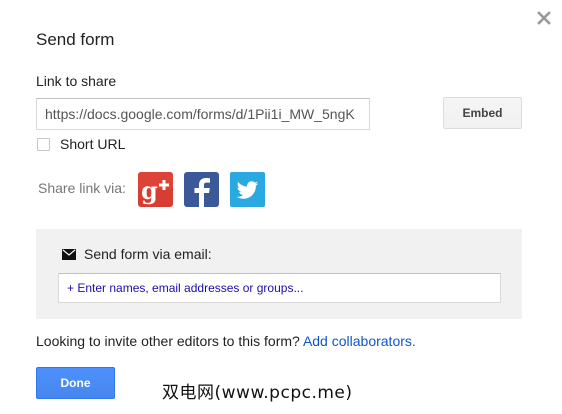 The height and width of the screenshot is (414, 562). I want to click on share-link-via-label: Share link via:, so click(82, 188).